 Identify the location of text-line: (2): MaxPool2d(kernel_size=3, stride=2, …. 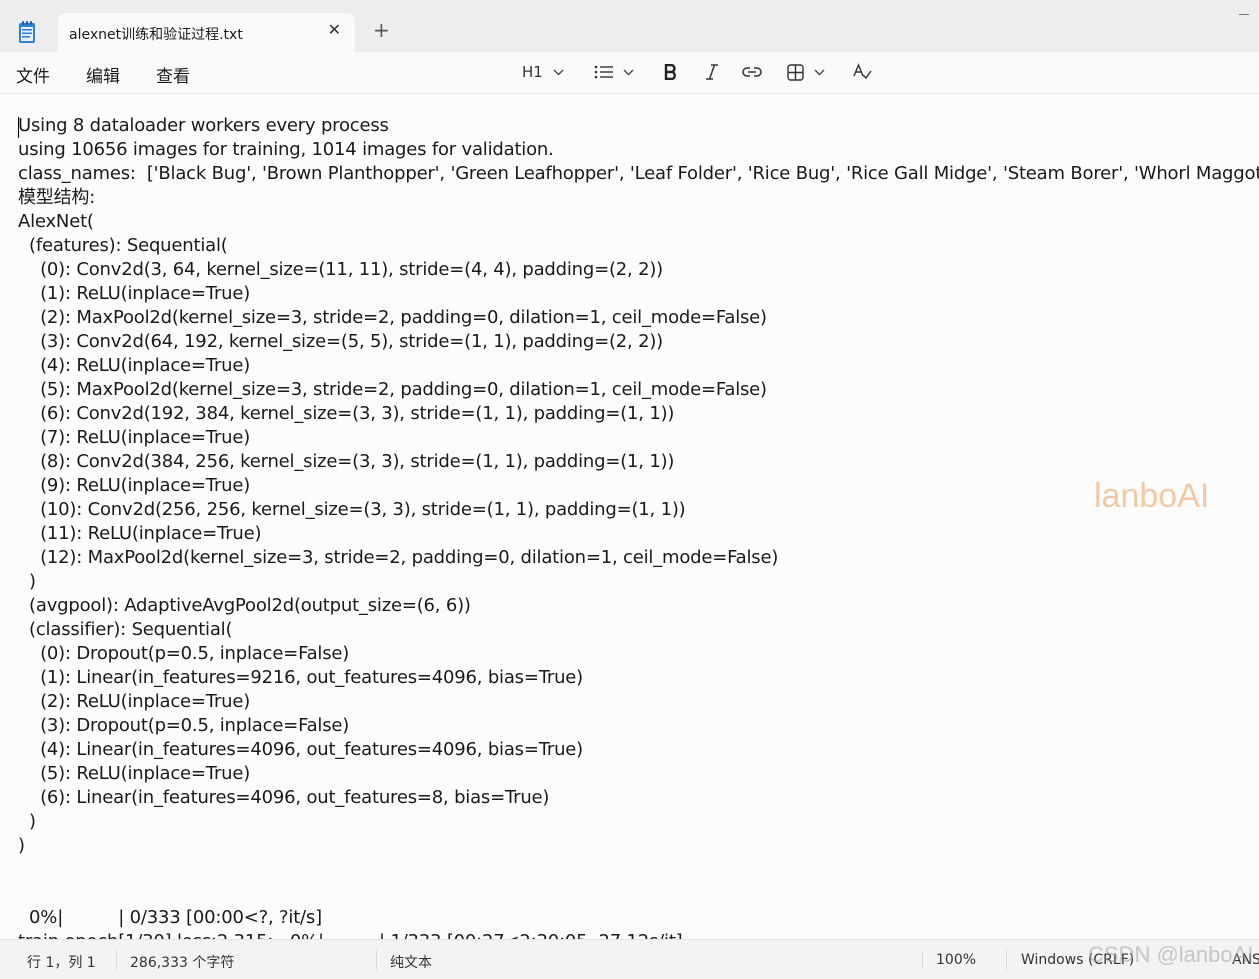
(392, 317).